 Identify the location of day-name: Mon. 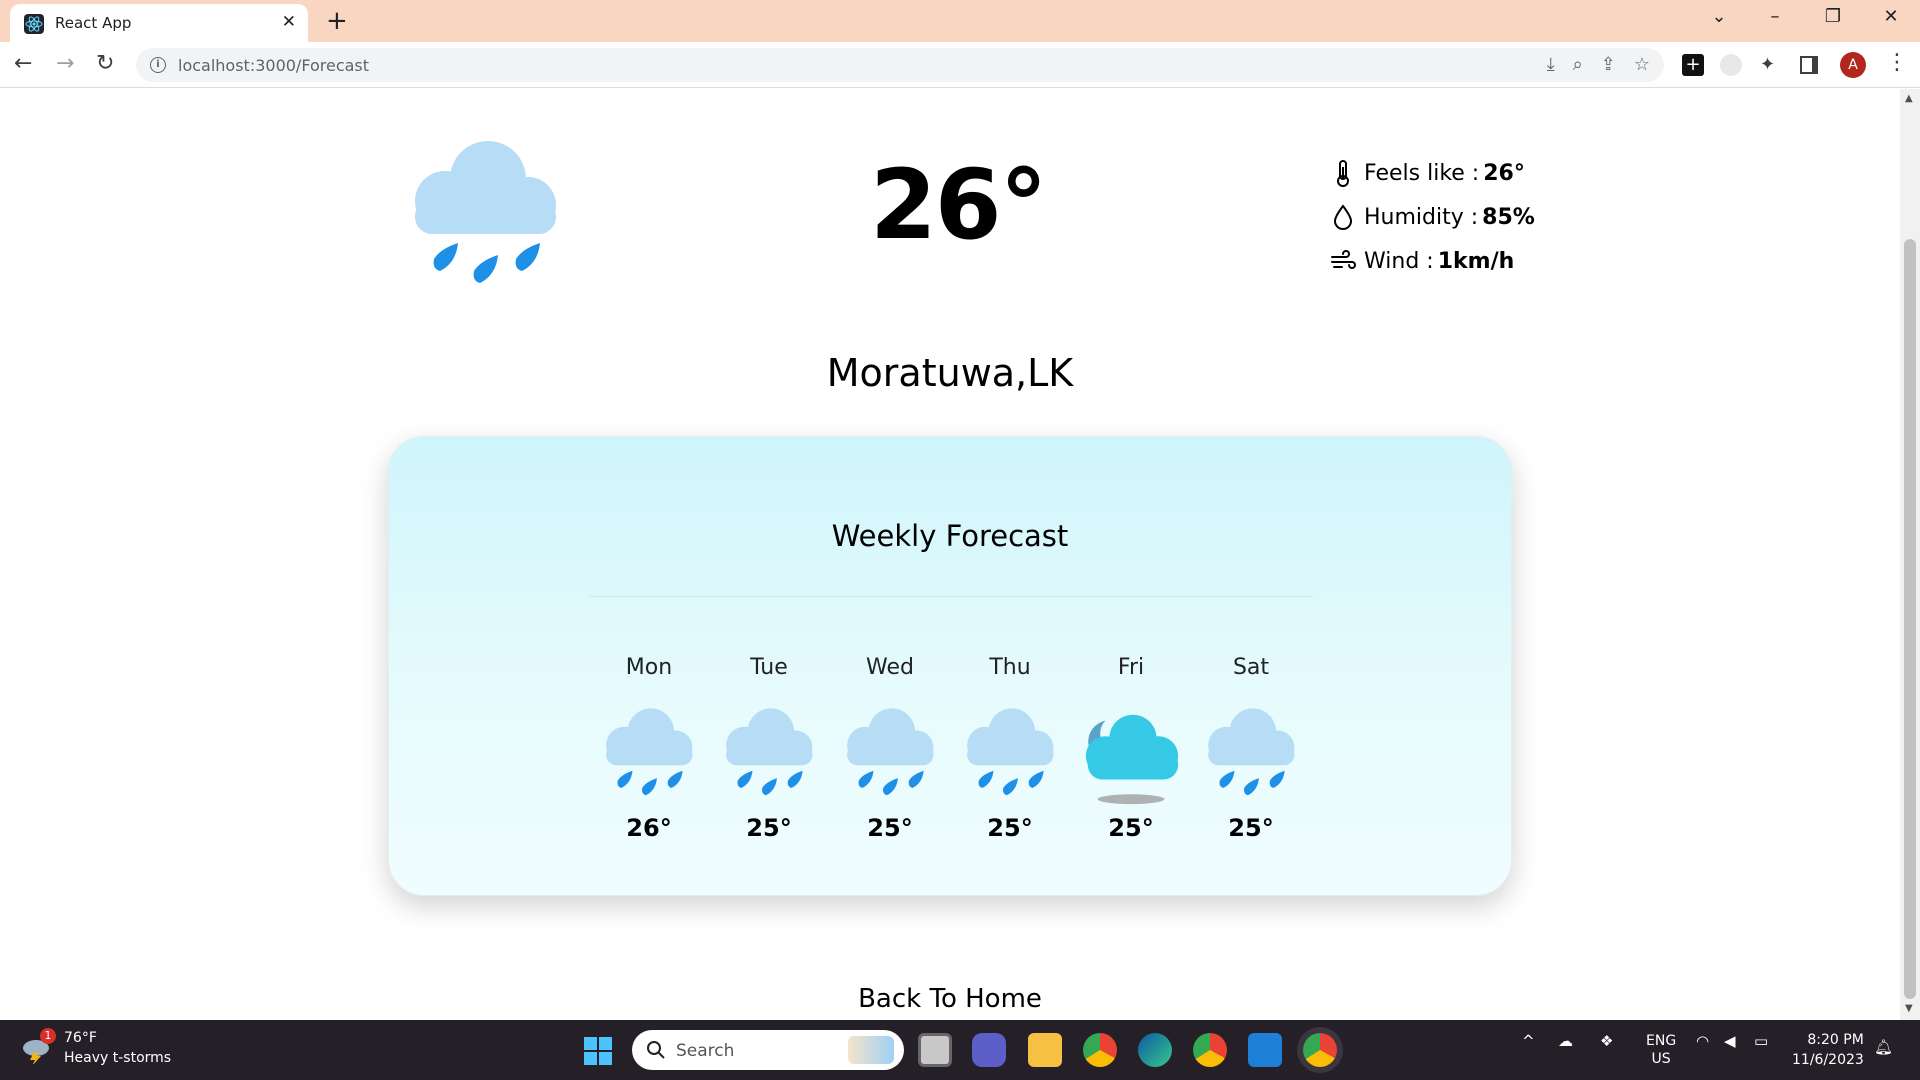
(649, 667).